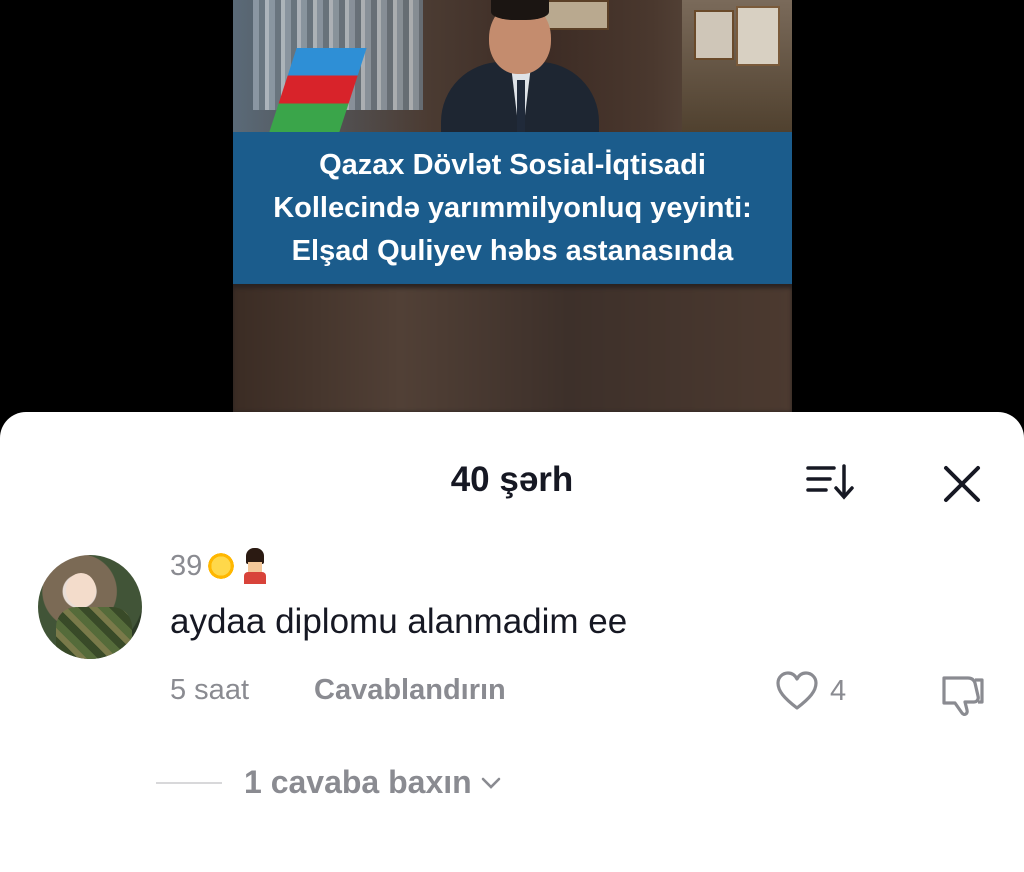 This screenshot has width=1024, height=872. What do you see at coordinates (512, 250) in the screenshot?
I see `headline-line: Elşad Quliyev həbs astanasında` at bounding box center [512, 250].